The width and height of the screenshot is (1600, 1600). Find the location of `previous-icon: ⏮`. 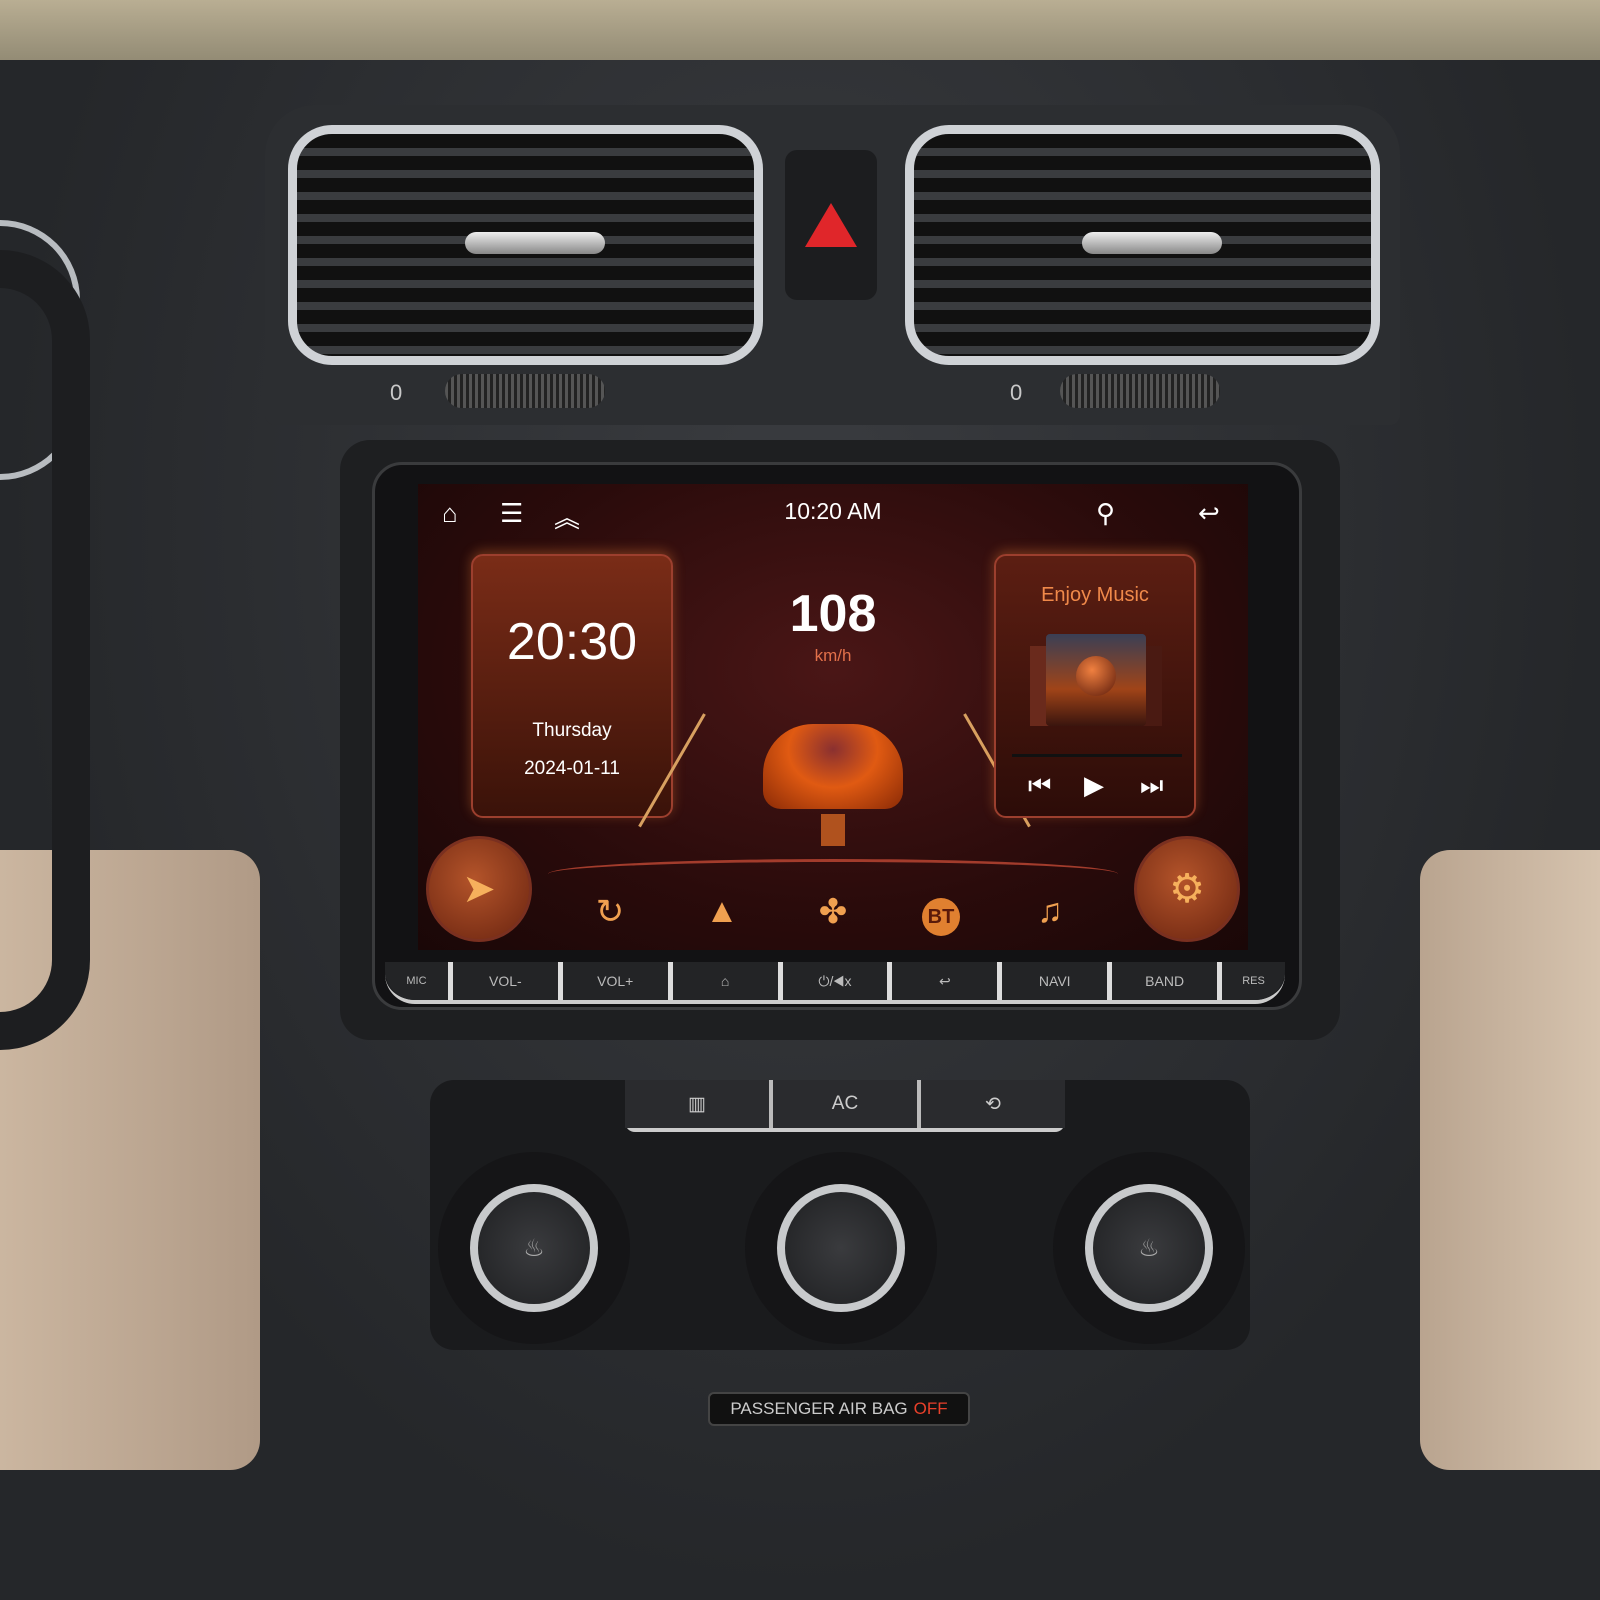

previous-icon: ⏮ is located at coordinates (1039, 786).